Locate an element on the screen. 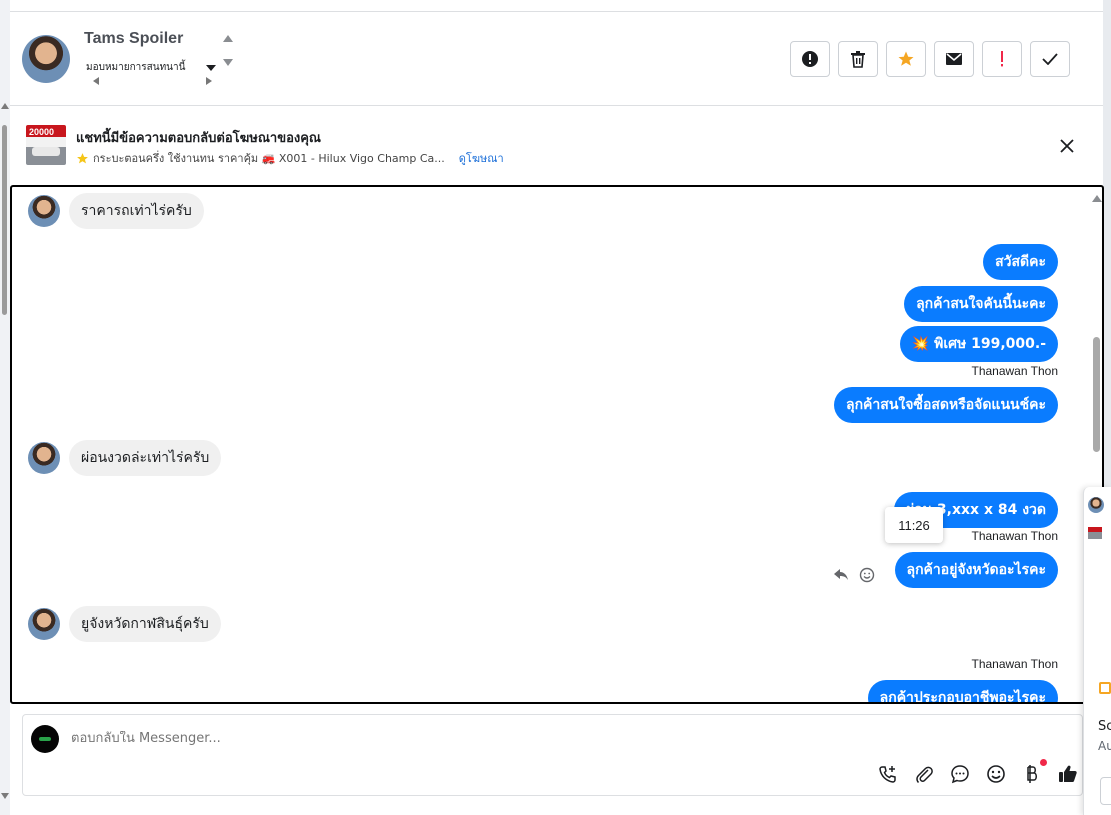 The image size is (1111, 815). ad-thumbnail-price: 20000 is located at coordinates (42, 132).